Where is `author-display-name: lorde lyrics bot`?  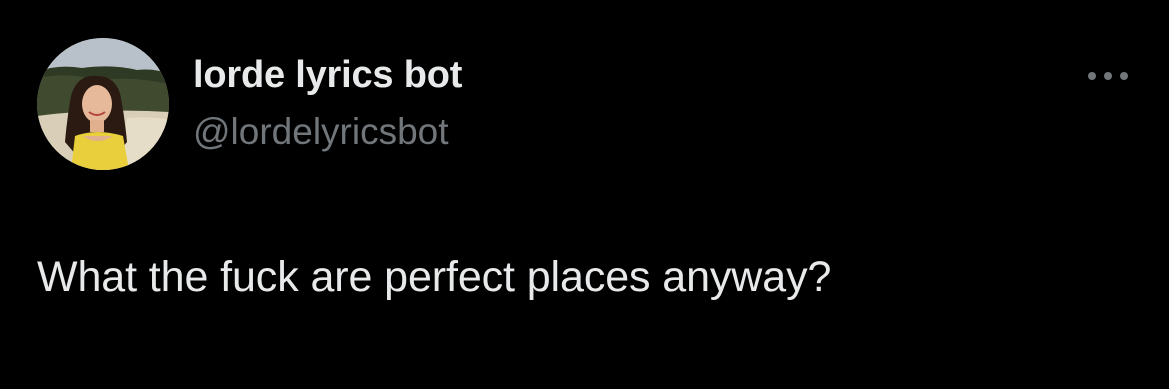 author-display-name: lorde lyrics bot is located at coordinates (327, 75).